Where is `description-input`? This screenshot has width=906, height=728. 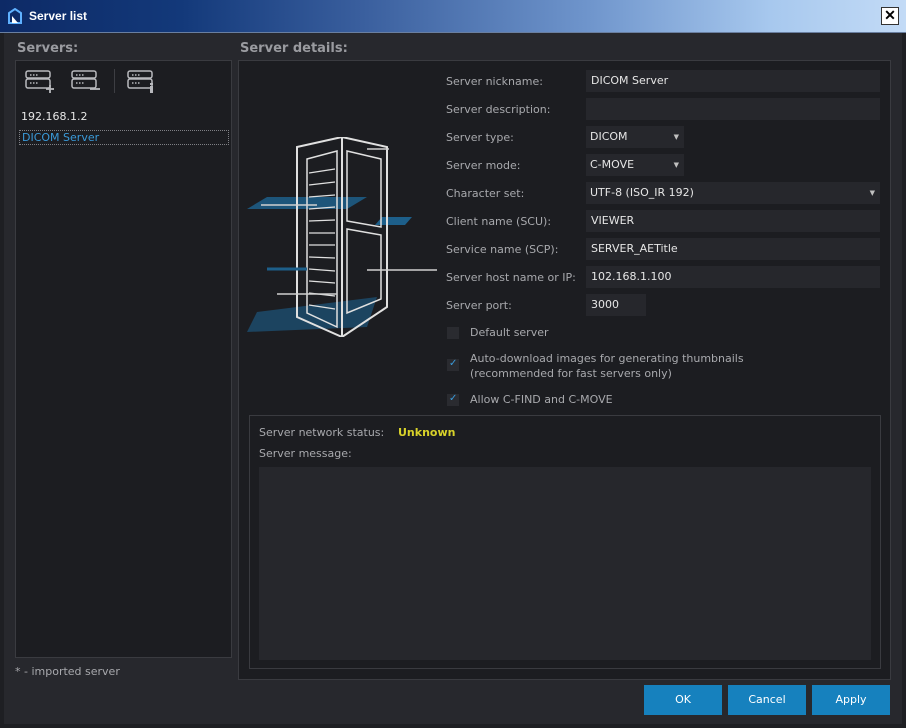 description-input is located at coordinates (733, 109).